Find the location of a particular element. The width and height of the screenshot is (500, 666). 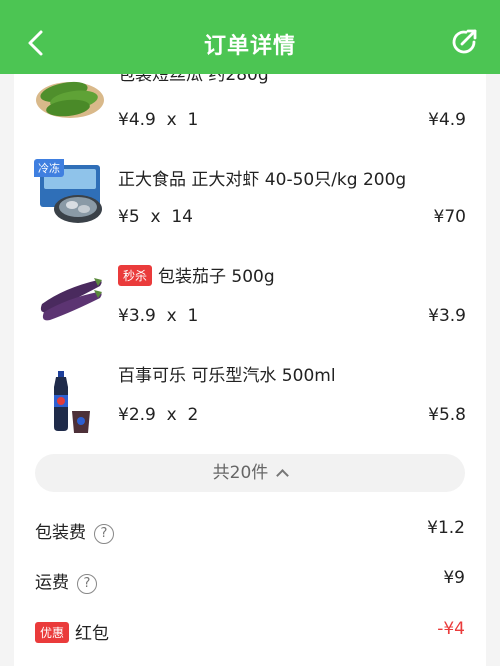

item-subtotal: ¥4.9 is located at coordinates (447, 120).